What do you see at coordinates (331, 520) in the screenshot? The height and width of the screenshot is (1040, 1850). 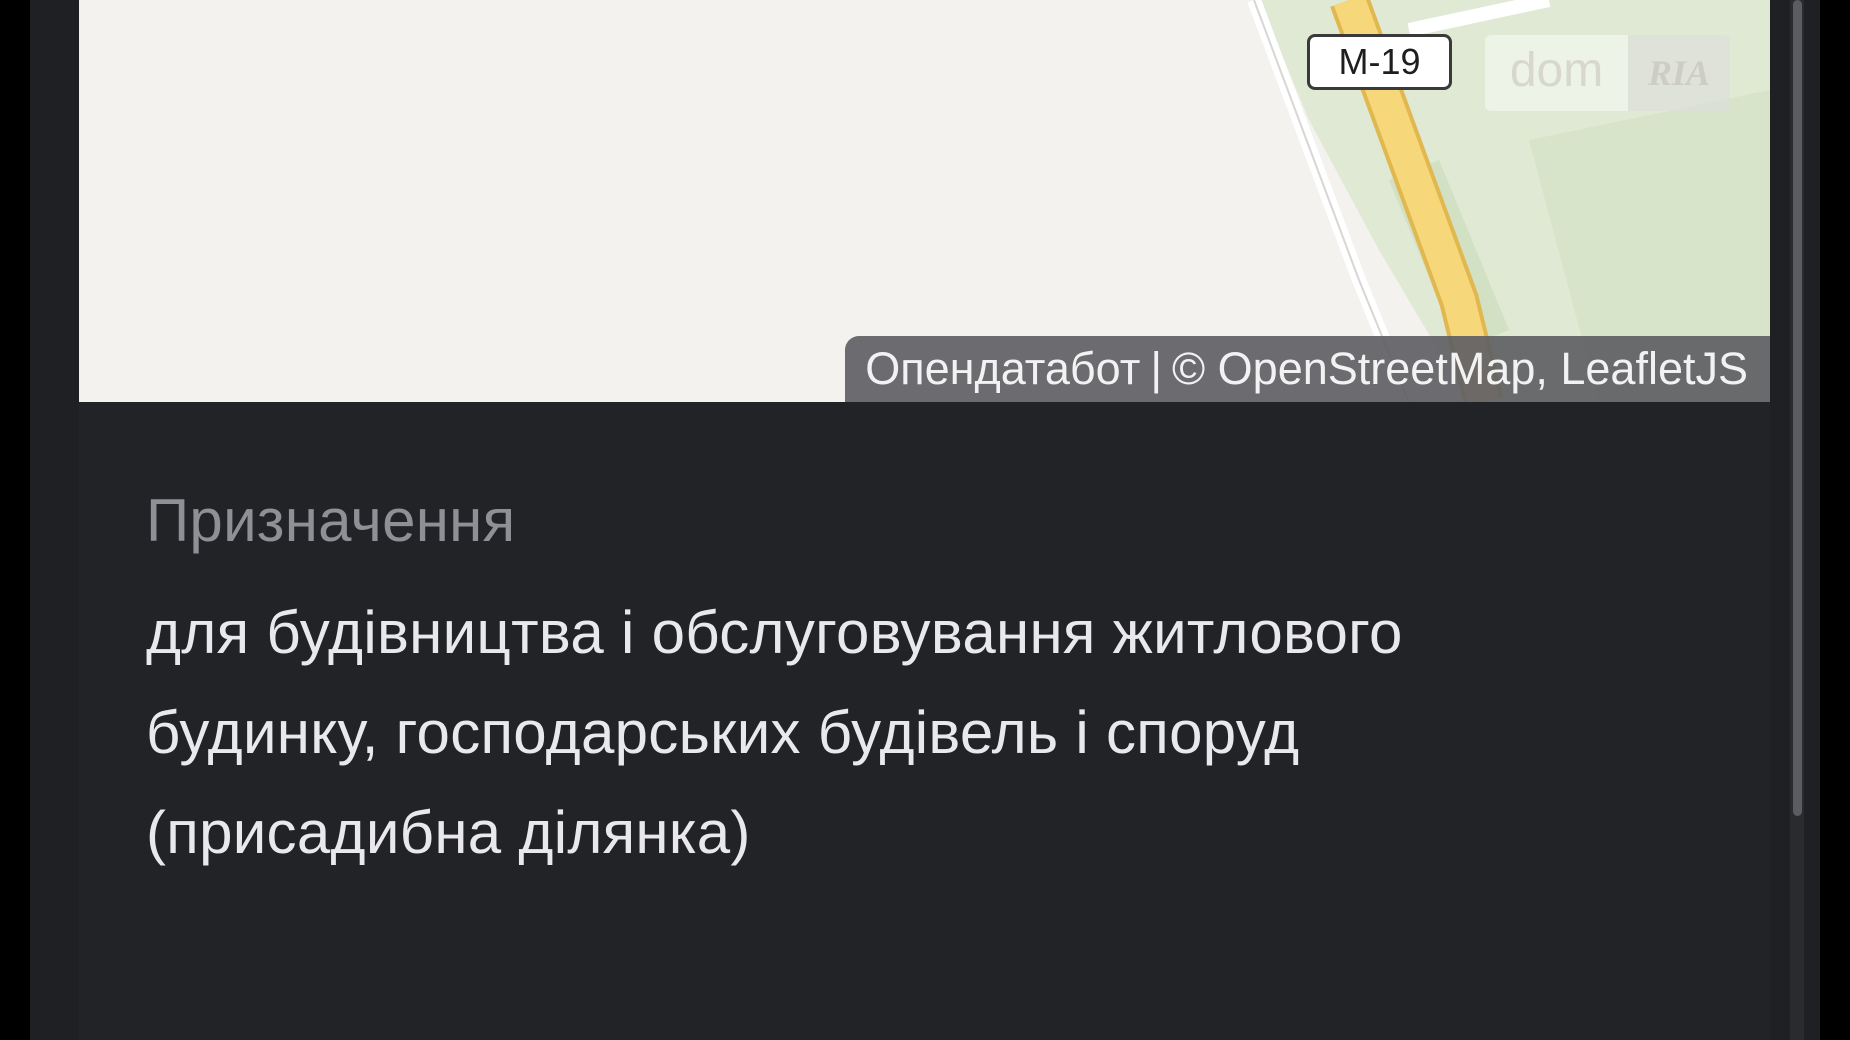 I see `purpose-label: Призначення` at bounding box center [331, 520].